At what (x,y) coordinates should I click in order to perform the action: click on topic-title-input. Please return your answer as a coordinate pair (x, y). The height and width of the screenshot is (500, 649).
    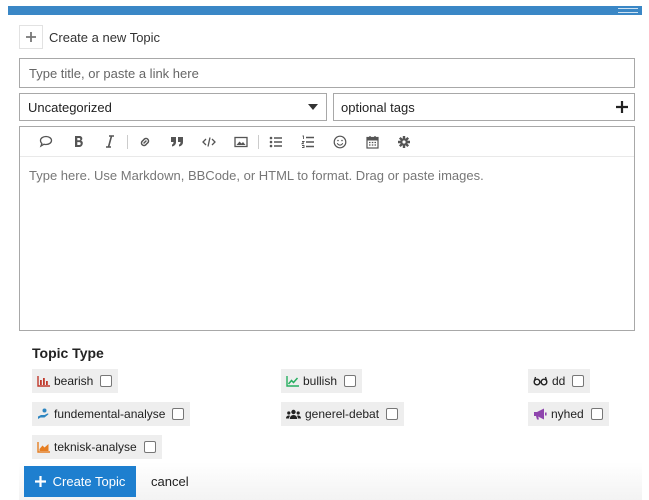
    Looking at the image, I should click on (327, 73).